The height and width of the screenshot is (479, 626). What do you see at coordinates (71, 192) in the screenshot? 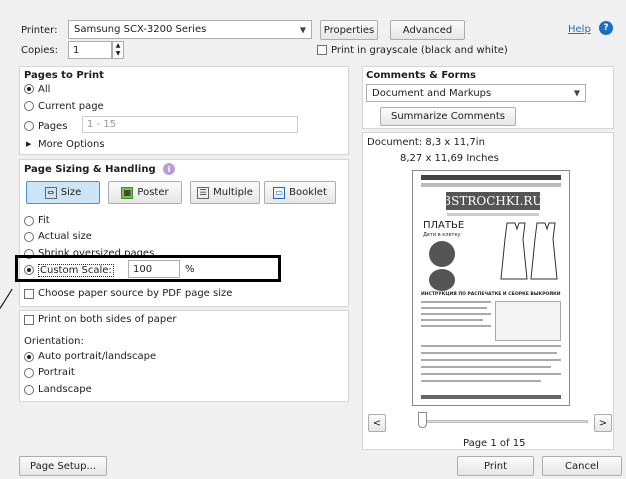
I see `size-button-label: Size` at bounding box center [71, 192].